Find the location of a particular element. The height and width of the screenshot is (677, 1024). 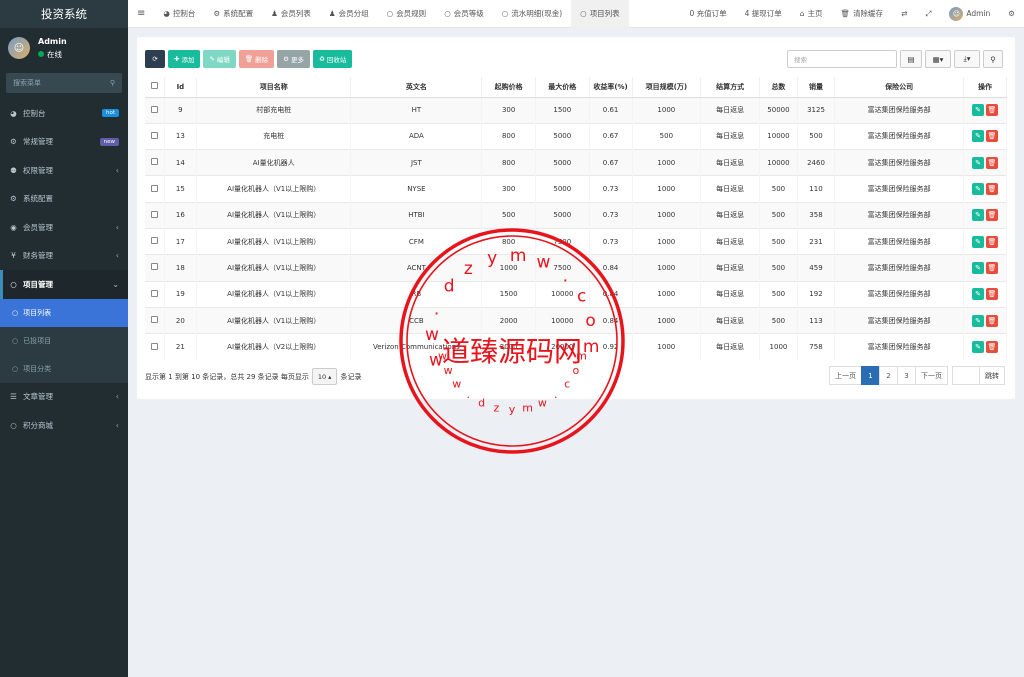

tab-4: ○ 会员规则 is located at coordinates (407, 14).